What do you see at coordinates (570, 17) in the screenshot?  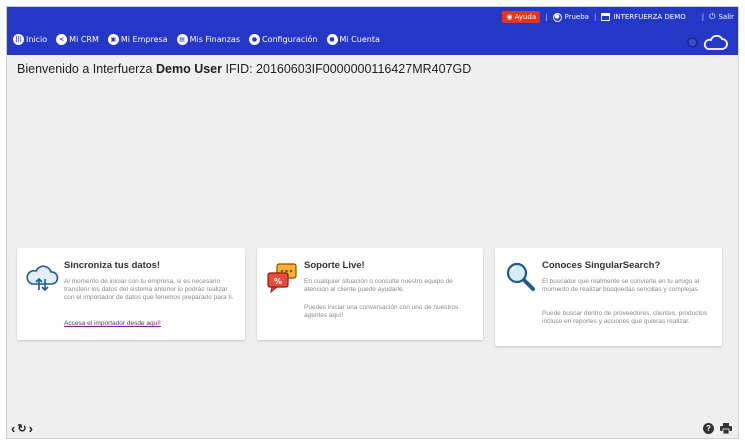 I see `user-menu: ● Prueba` at bounding box center [570, 17].